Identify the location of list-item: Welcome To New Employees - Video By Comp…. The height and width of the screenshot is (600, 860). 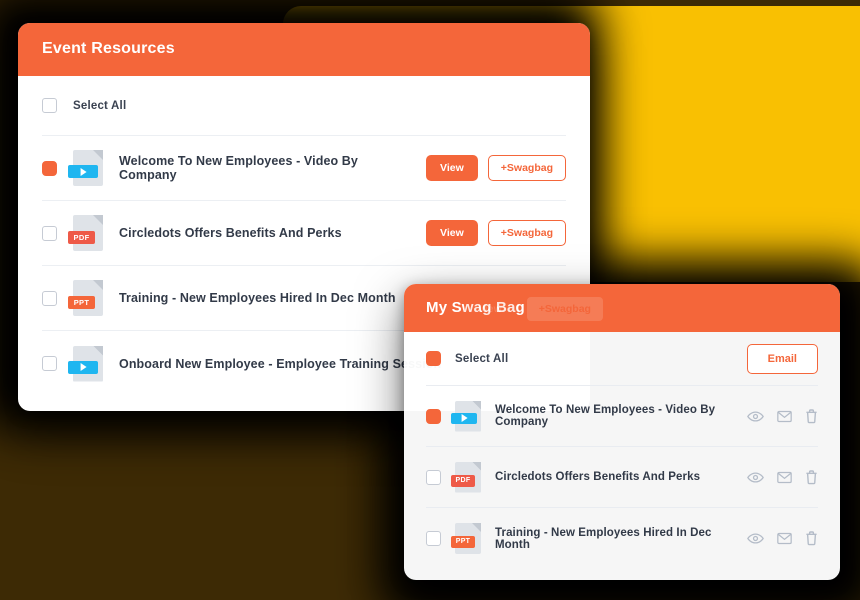
(622, 416).